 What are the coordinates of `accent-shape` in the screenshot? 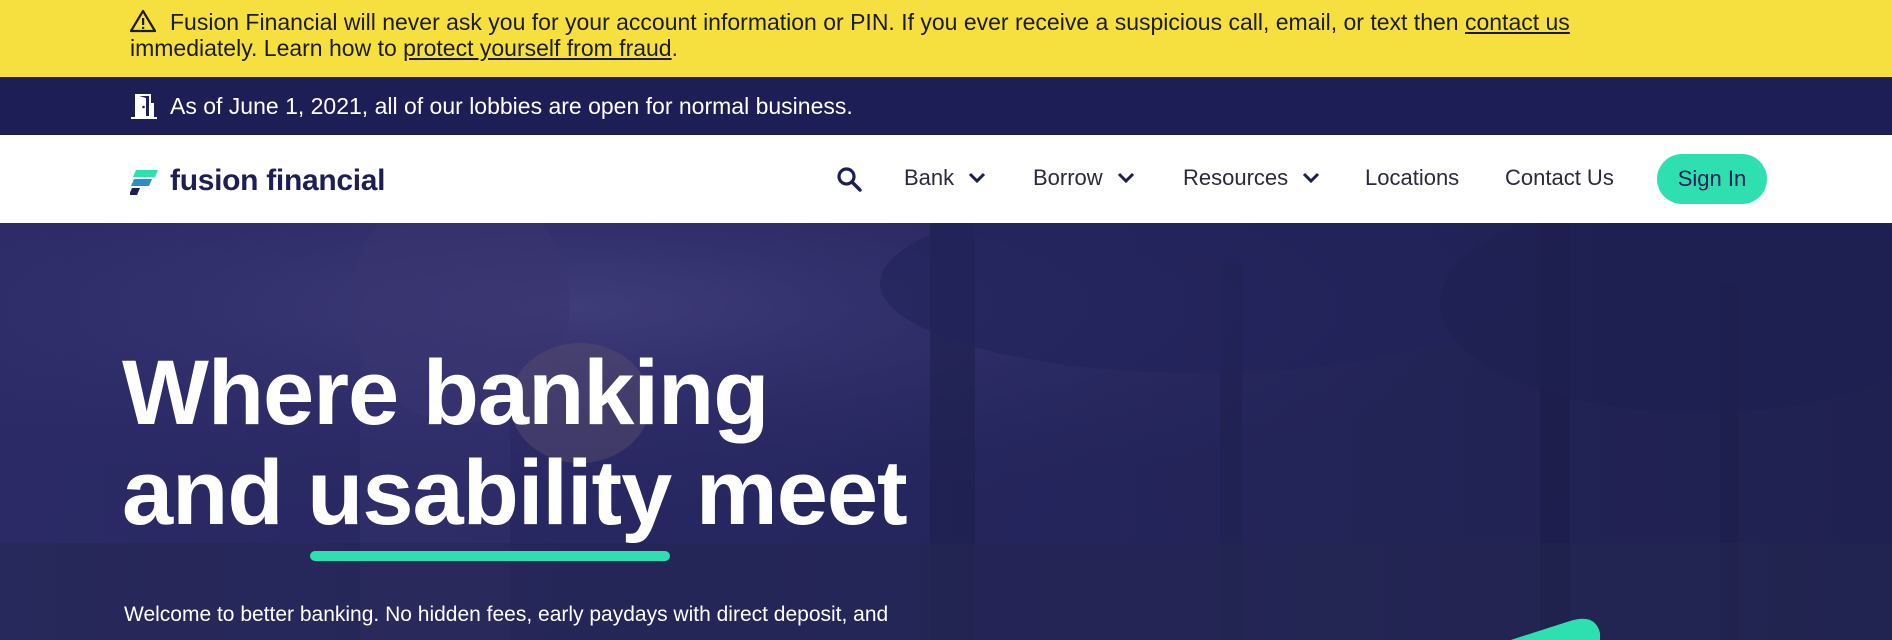 It's located at (1555, 629).